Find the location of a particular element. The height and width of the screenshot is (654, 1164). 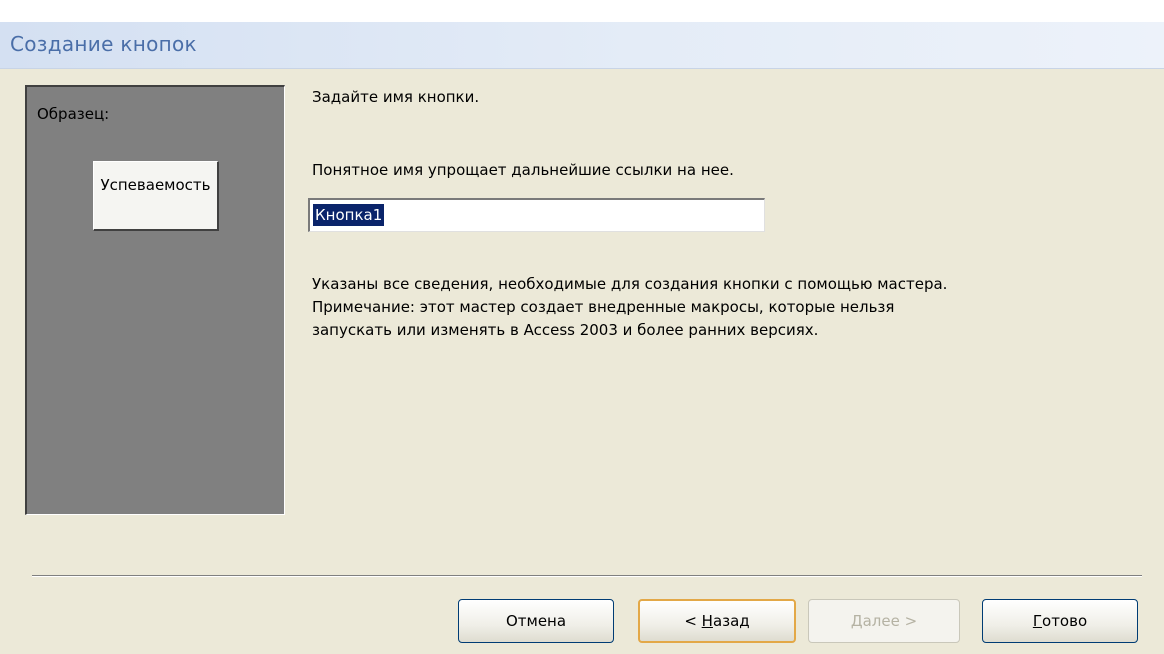

title-bar: Создание кнопок is located at coordinates (582, 45).